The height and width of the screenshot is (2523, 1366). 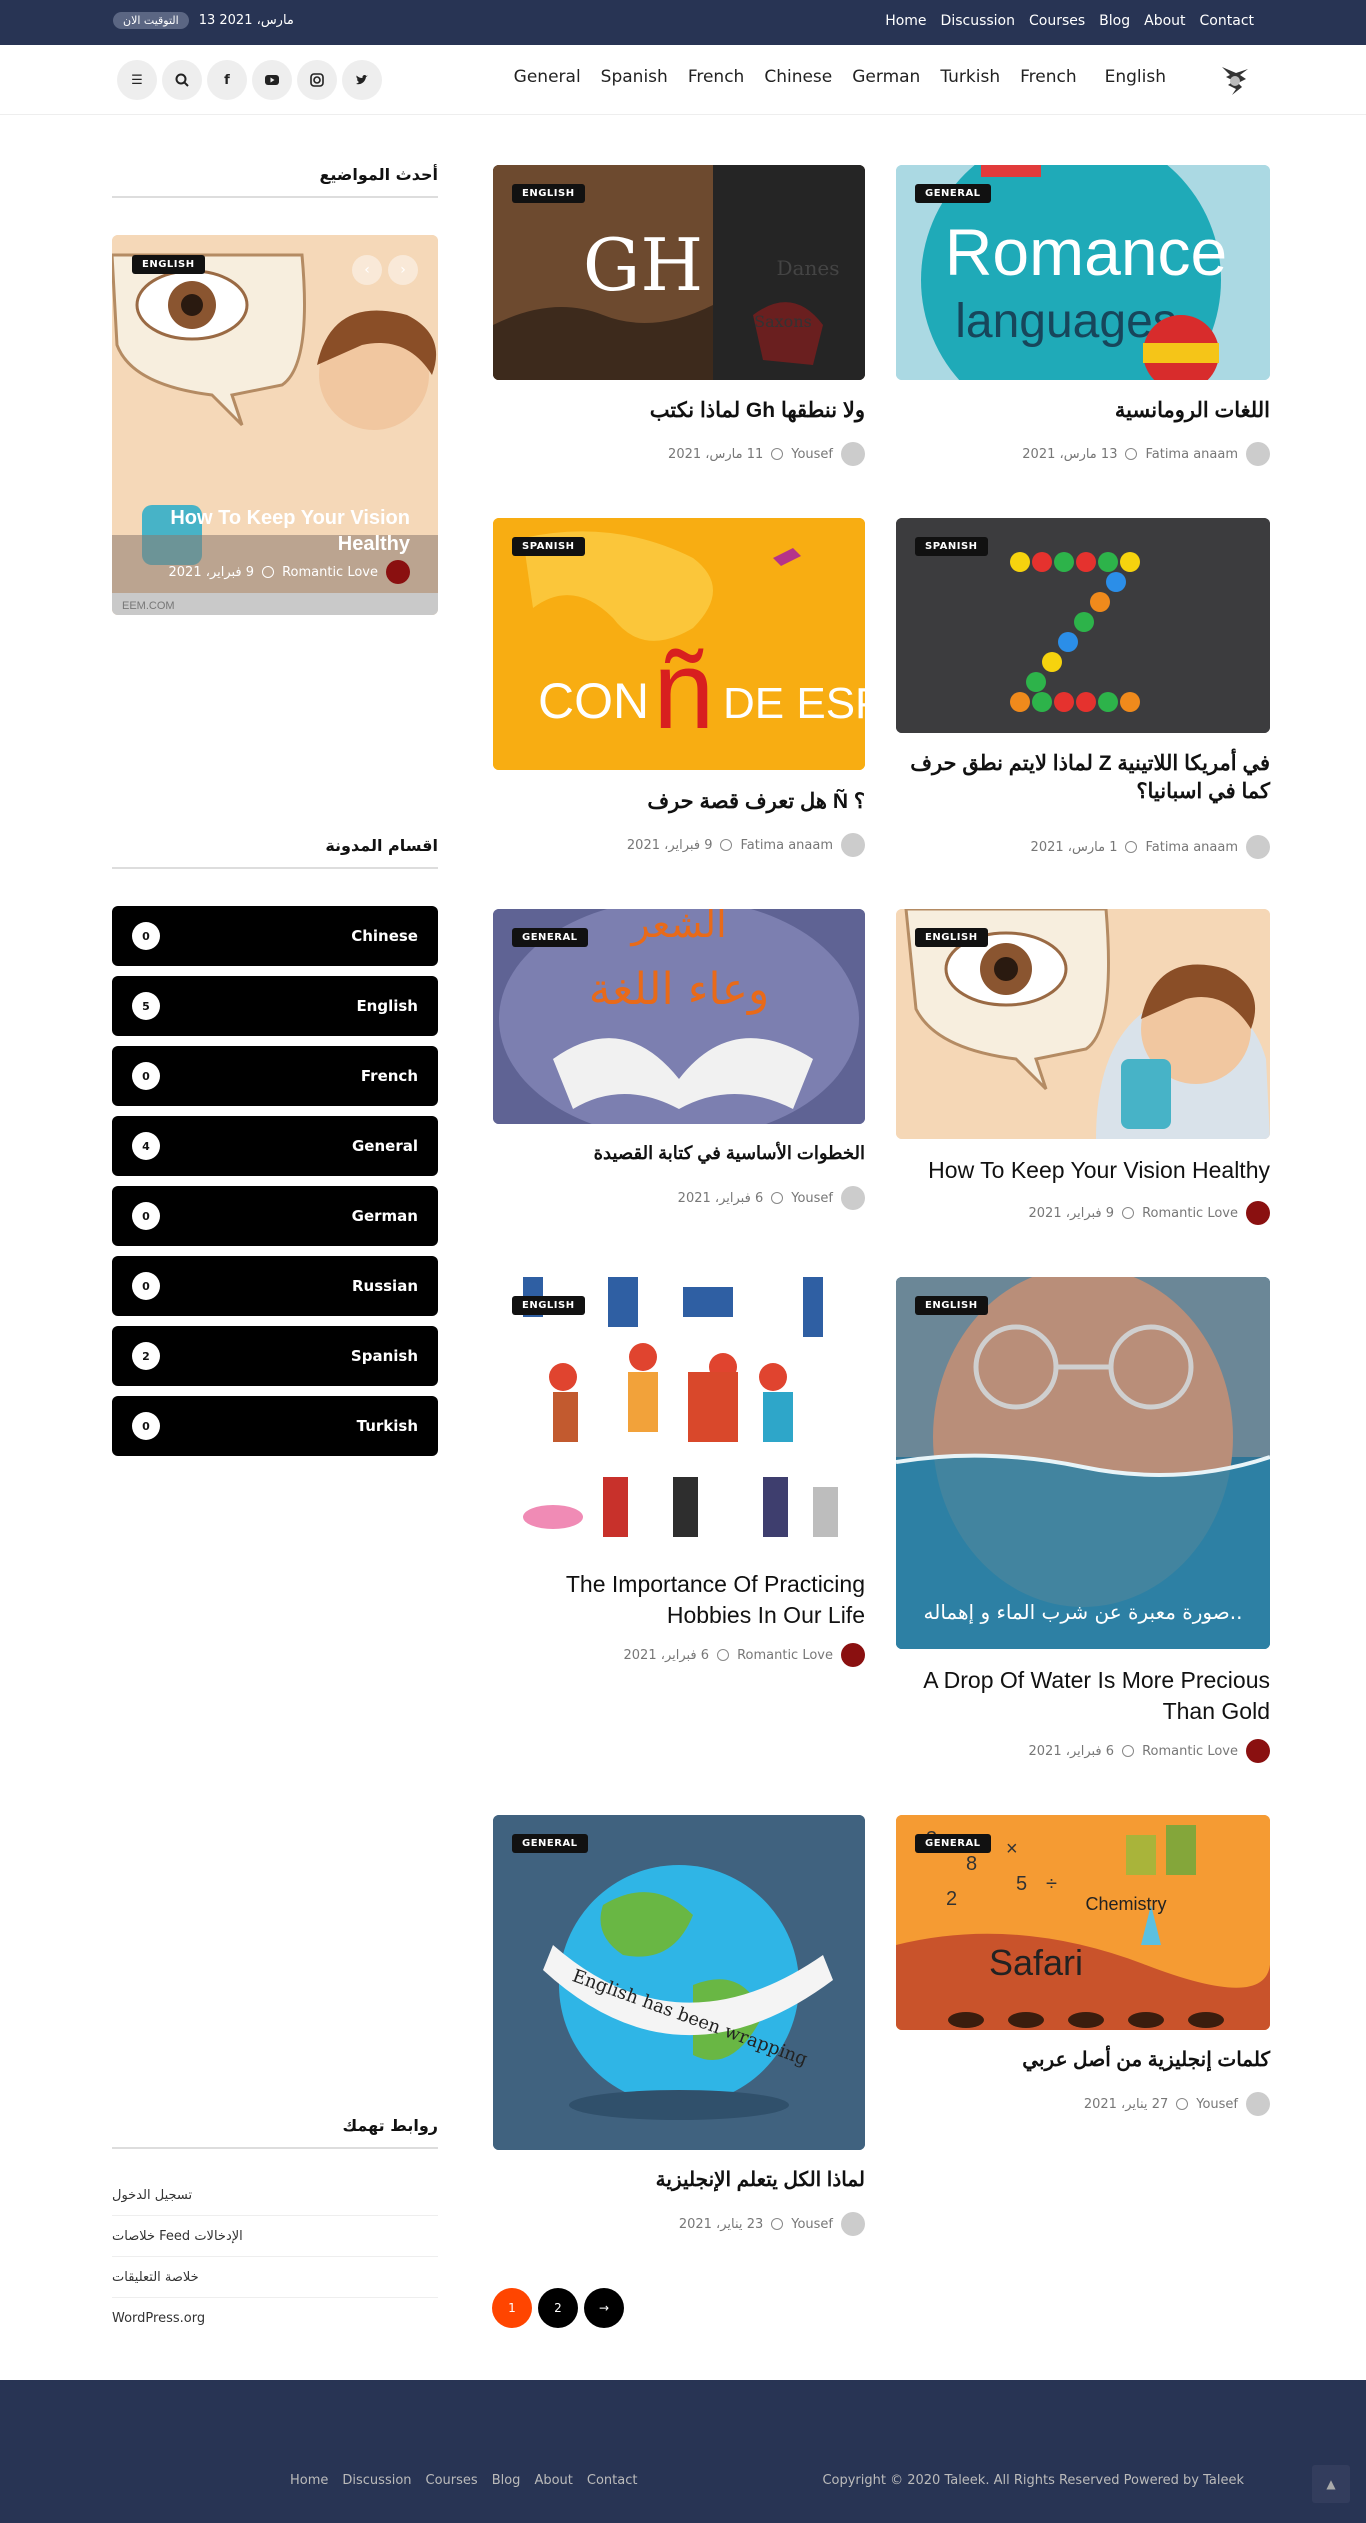 I want to click on footer-link-about: About, so click(x=553, y=2480).